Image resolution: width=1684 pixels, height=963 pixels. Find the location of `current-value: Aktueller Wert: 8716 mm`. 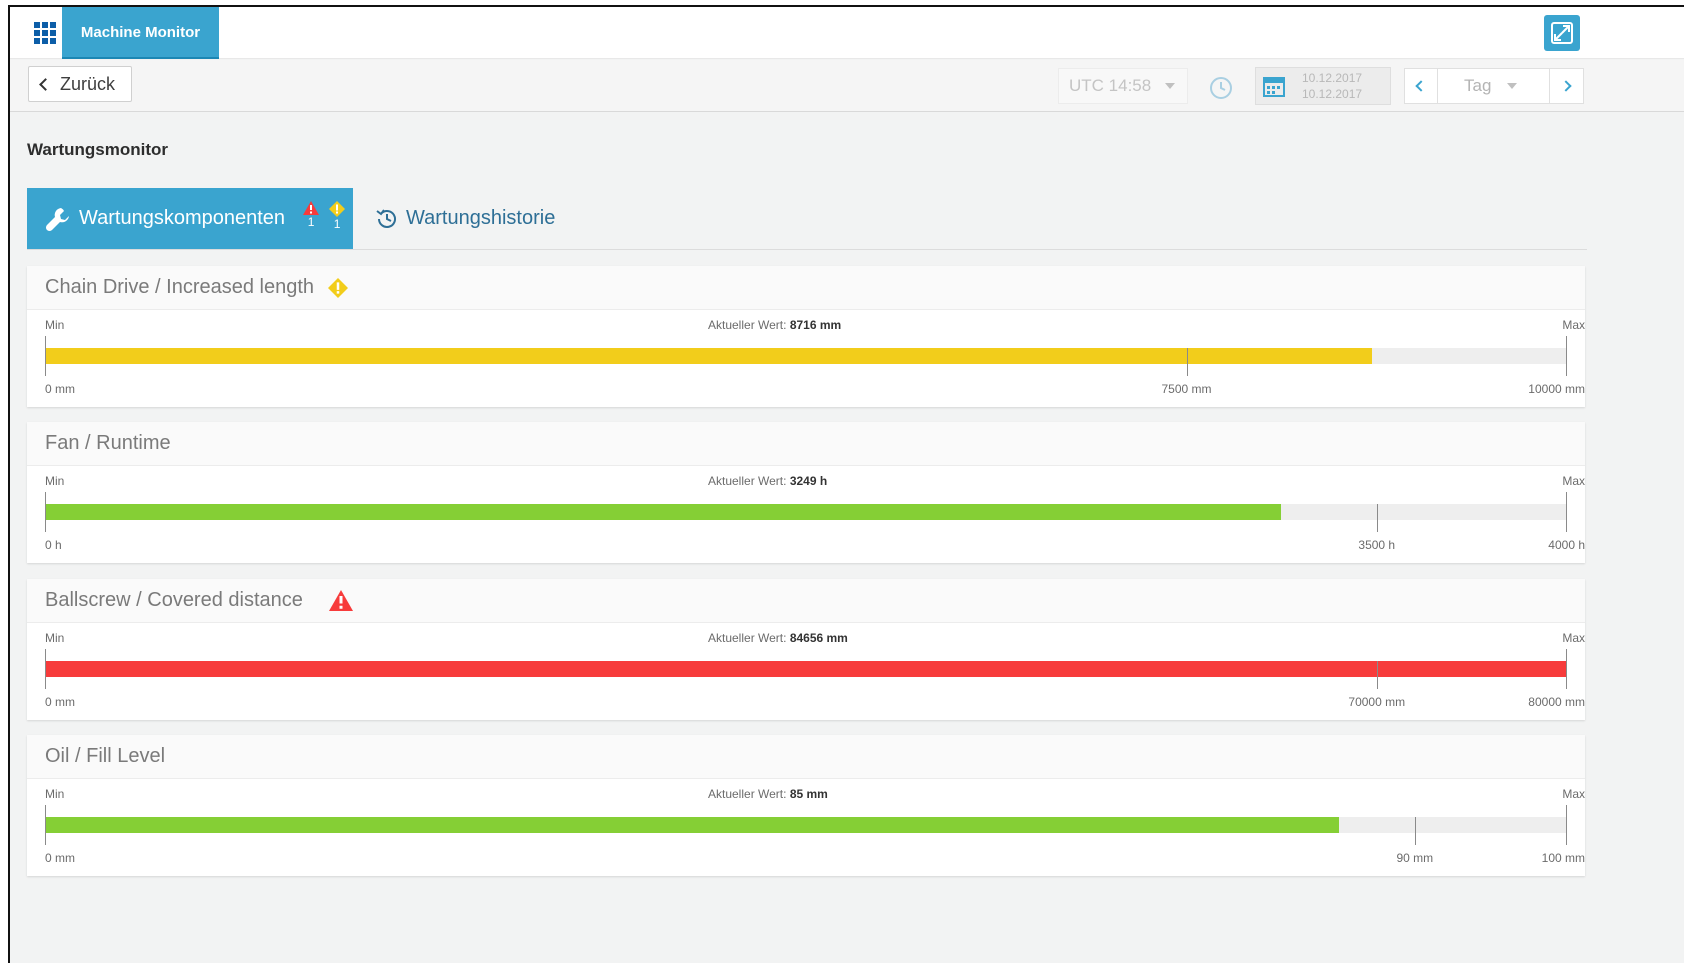

current-value: Aktueller Wert: 8716 mm is located at coordinates (774, 325).